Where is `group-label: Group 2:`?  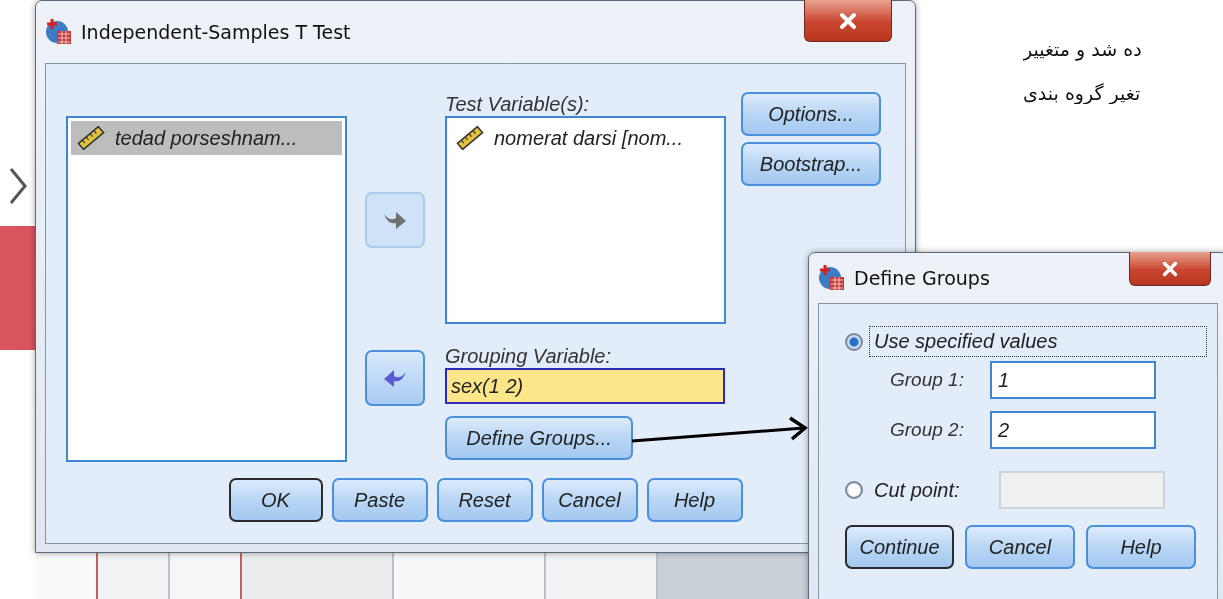 group-label: Group 2: is located at coordinates (927, 430).